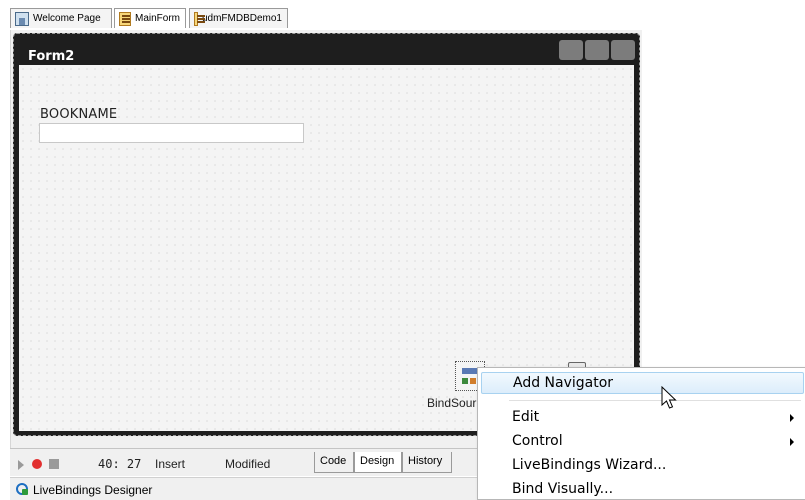 The height and width of the screenshot is (500, 805). Describe the element at coordinates (427, 462) in the screenshot. I see `view-tab-history: History` at that location.